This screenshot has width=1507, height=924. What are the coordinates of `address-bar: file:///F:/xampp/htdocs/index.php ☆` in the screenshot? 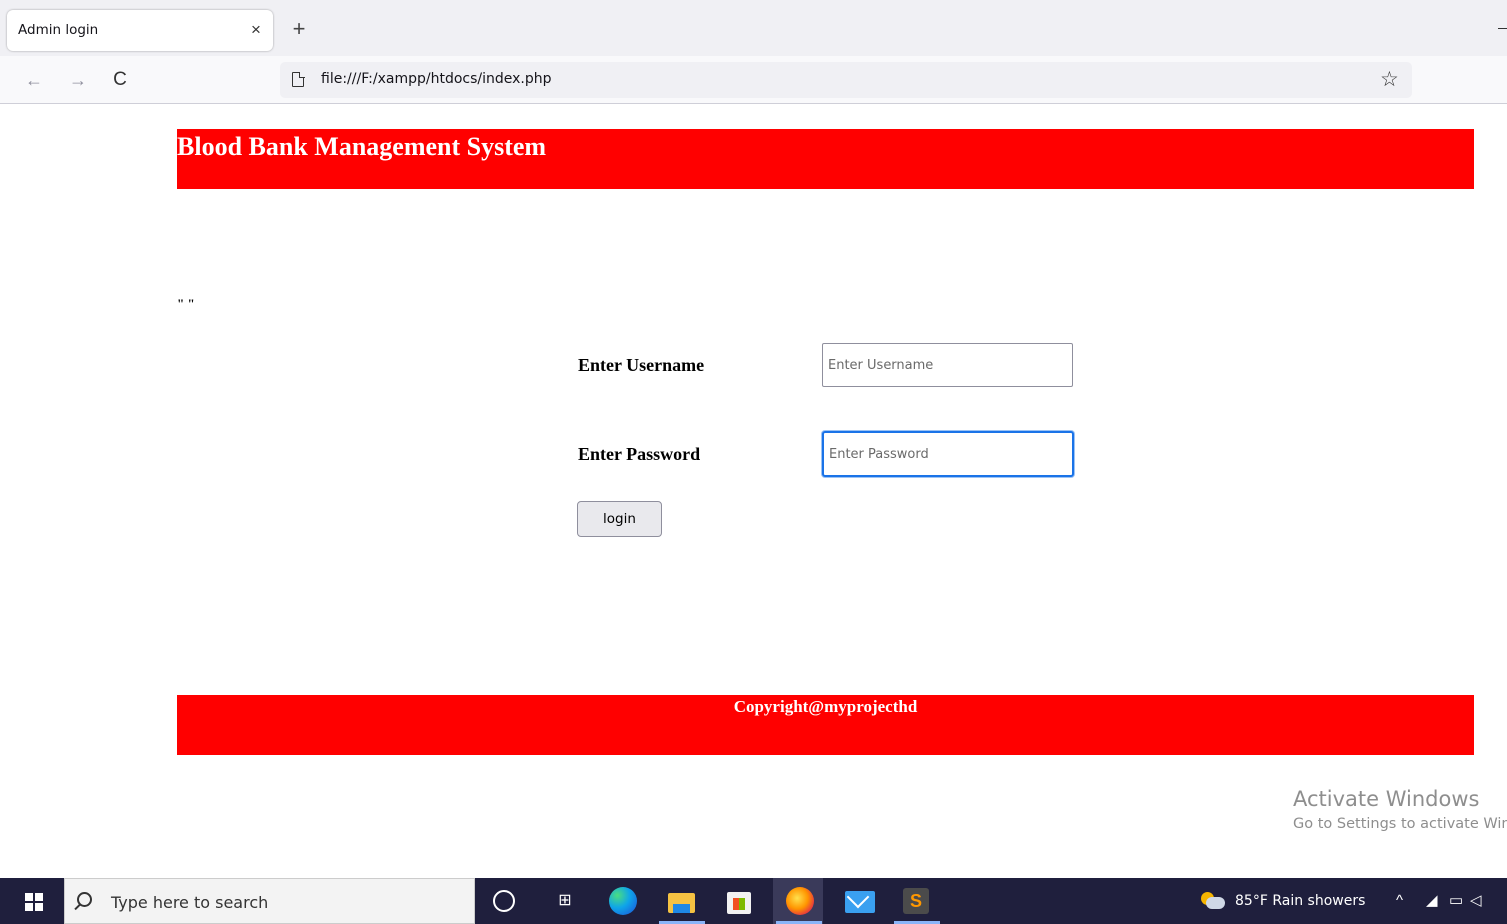 It's located at (846, 80).